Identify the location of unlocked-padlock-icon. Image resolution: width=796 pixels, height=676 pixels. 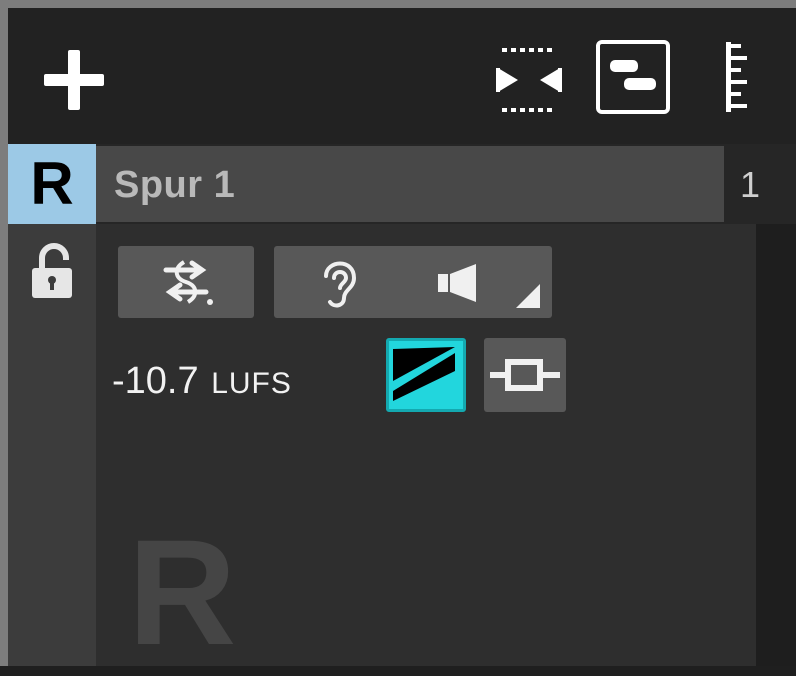
(55, 272).